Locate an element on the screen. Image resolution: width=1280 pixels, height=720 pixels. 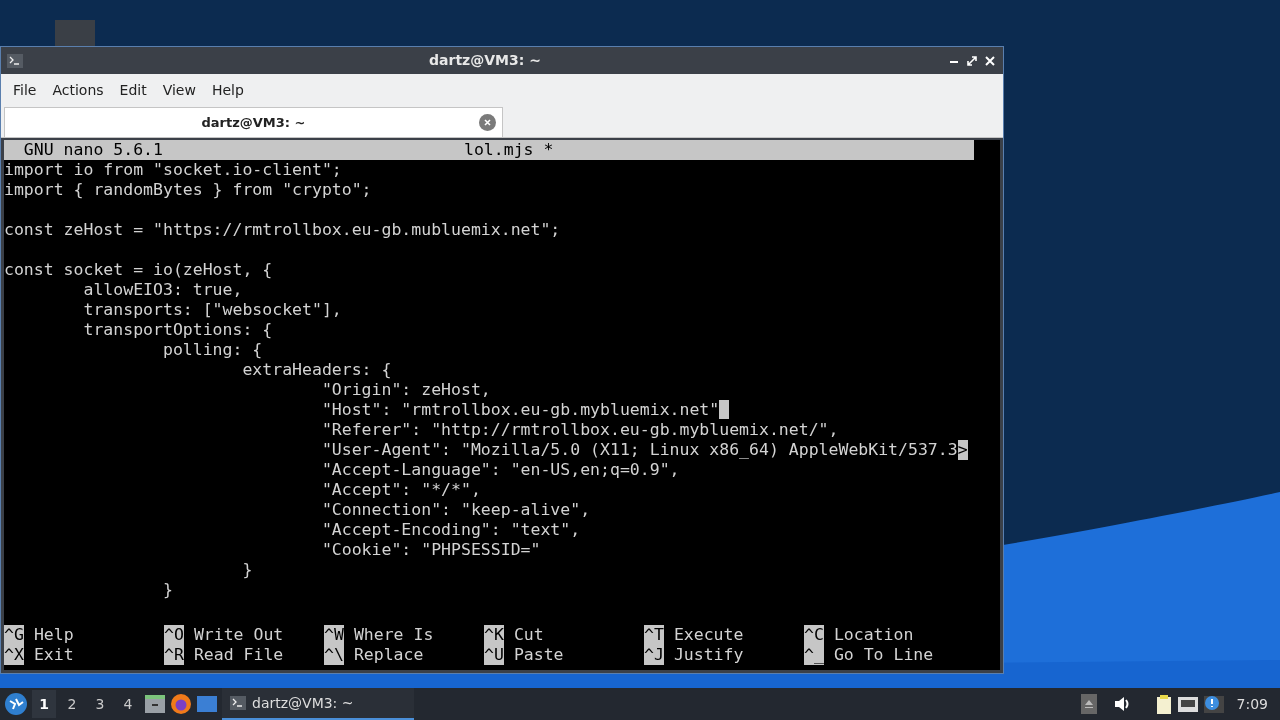
shortcut-key: ^J is located at coordinates (654, 655).